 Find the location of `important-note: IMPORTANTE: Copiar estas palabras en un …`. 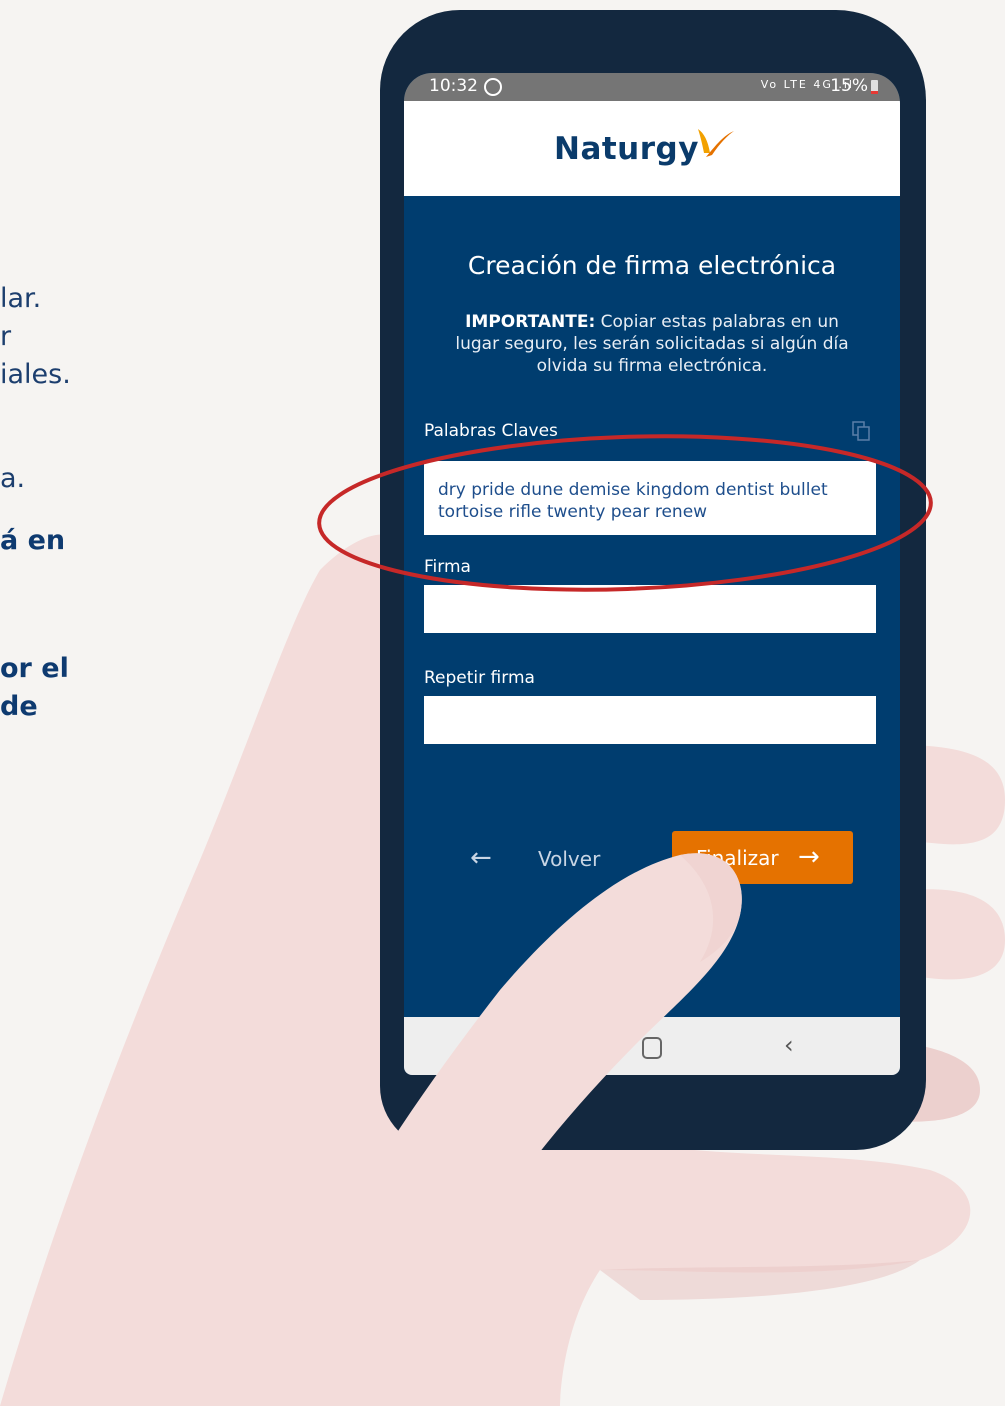

important-note: IMPORTANTE: Copiar estas palabras en un … is located at coordinates (652, 344).